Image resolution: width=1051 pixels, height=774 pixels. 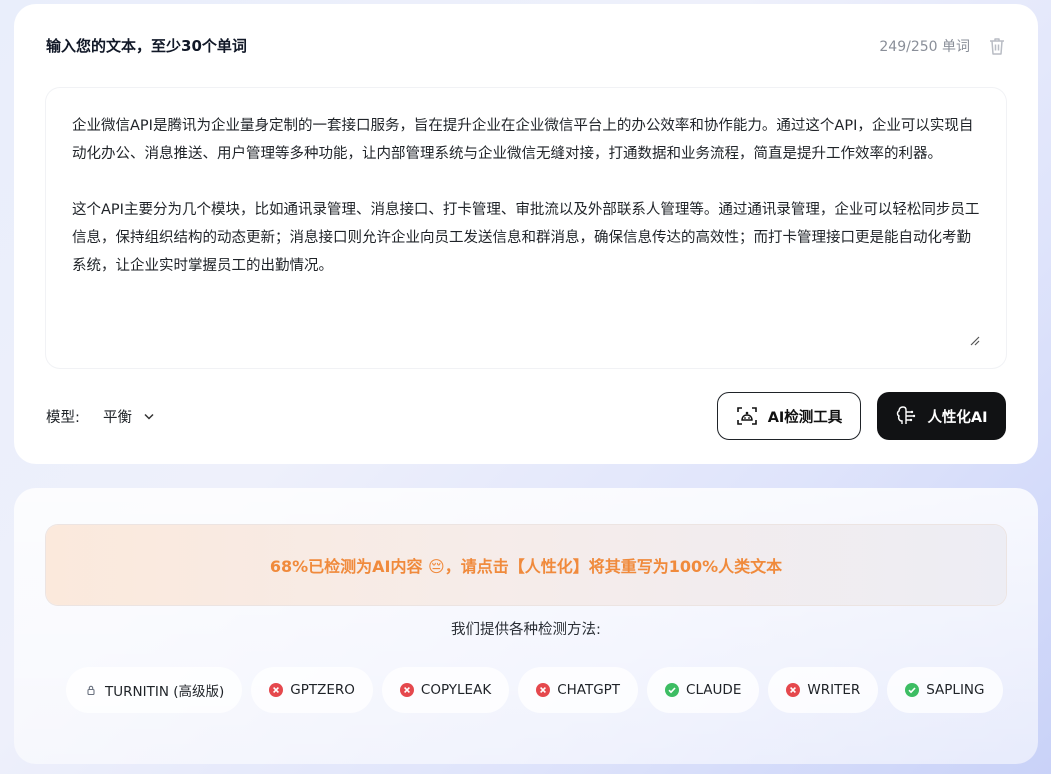 I want to click on chevron-down-icon, so click(x=149, y=416).